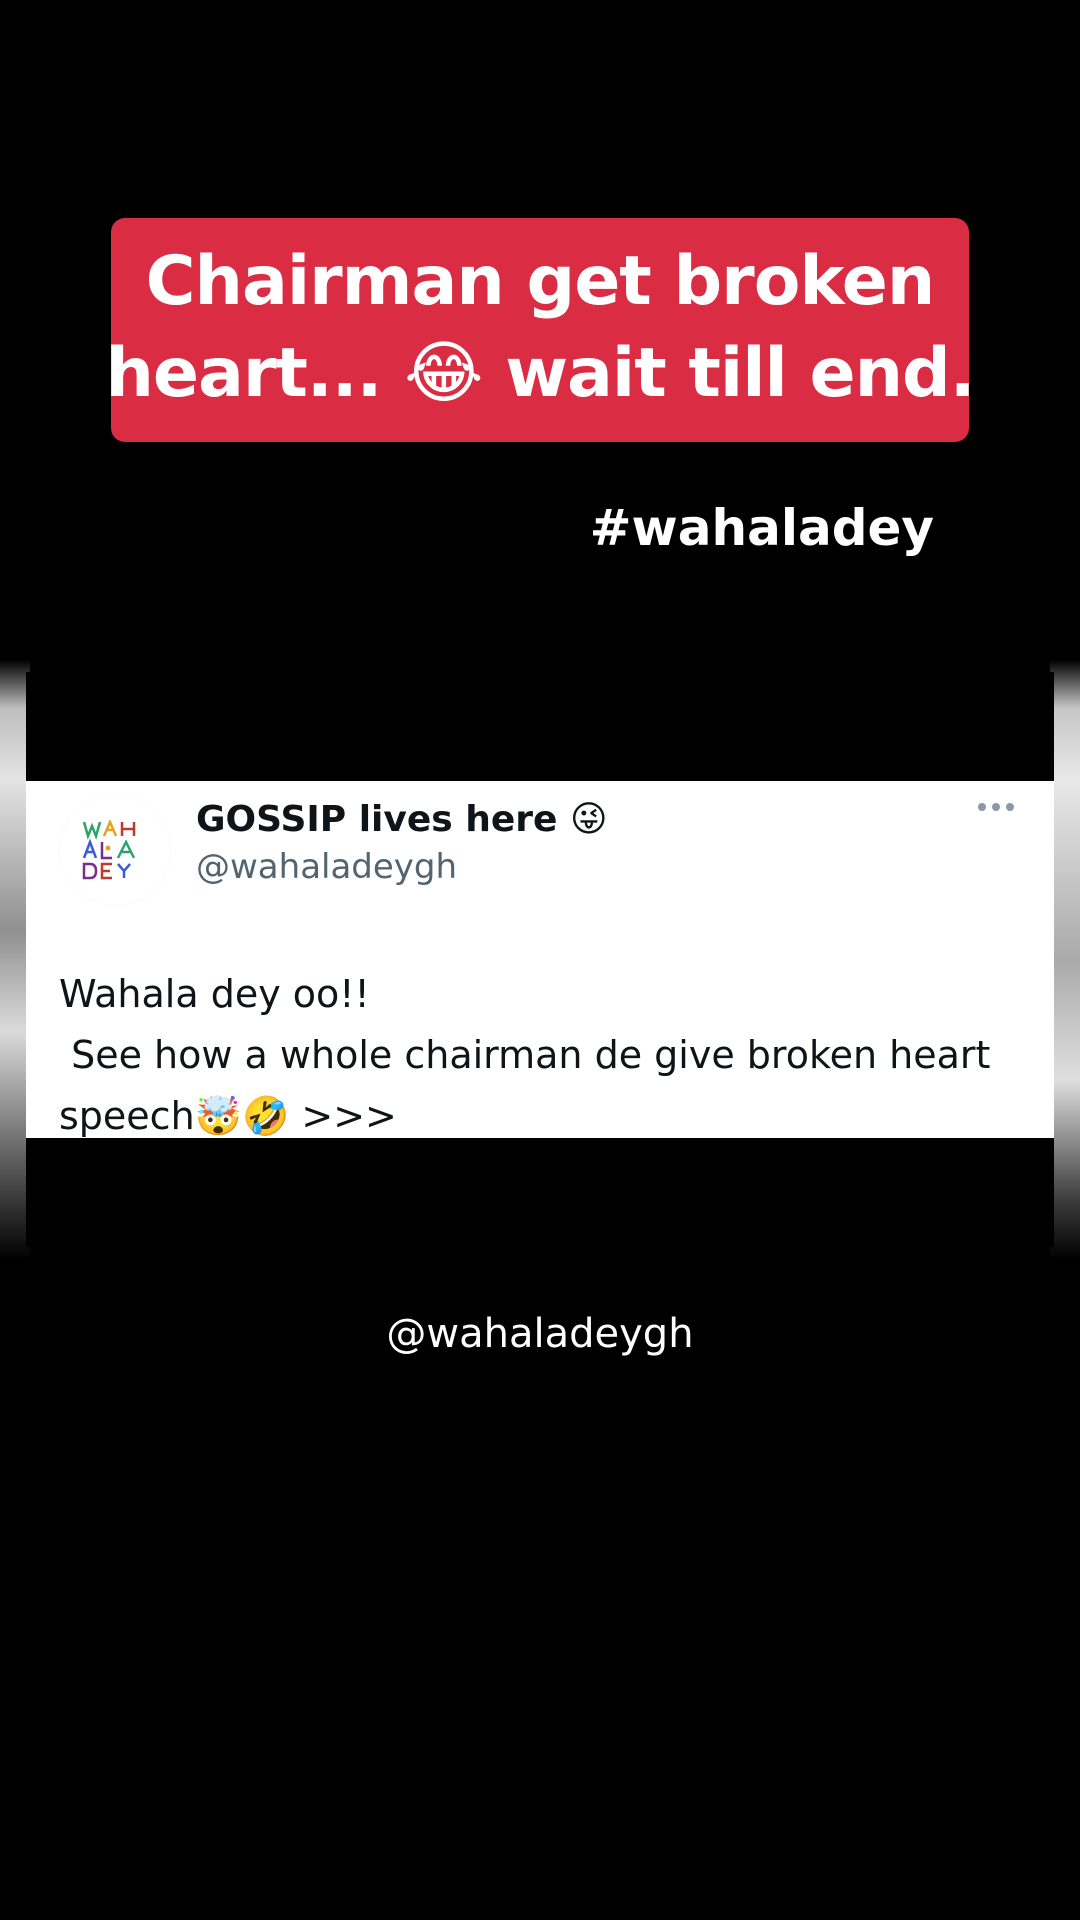 Image resolution: width=1080 pixels, height=1920 pixels. Describe the element at coordinates (540, 373) in the screenshot. I see `caption-line-2: heart... 😂 wait till end.` at that location.